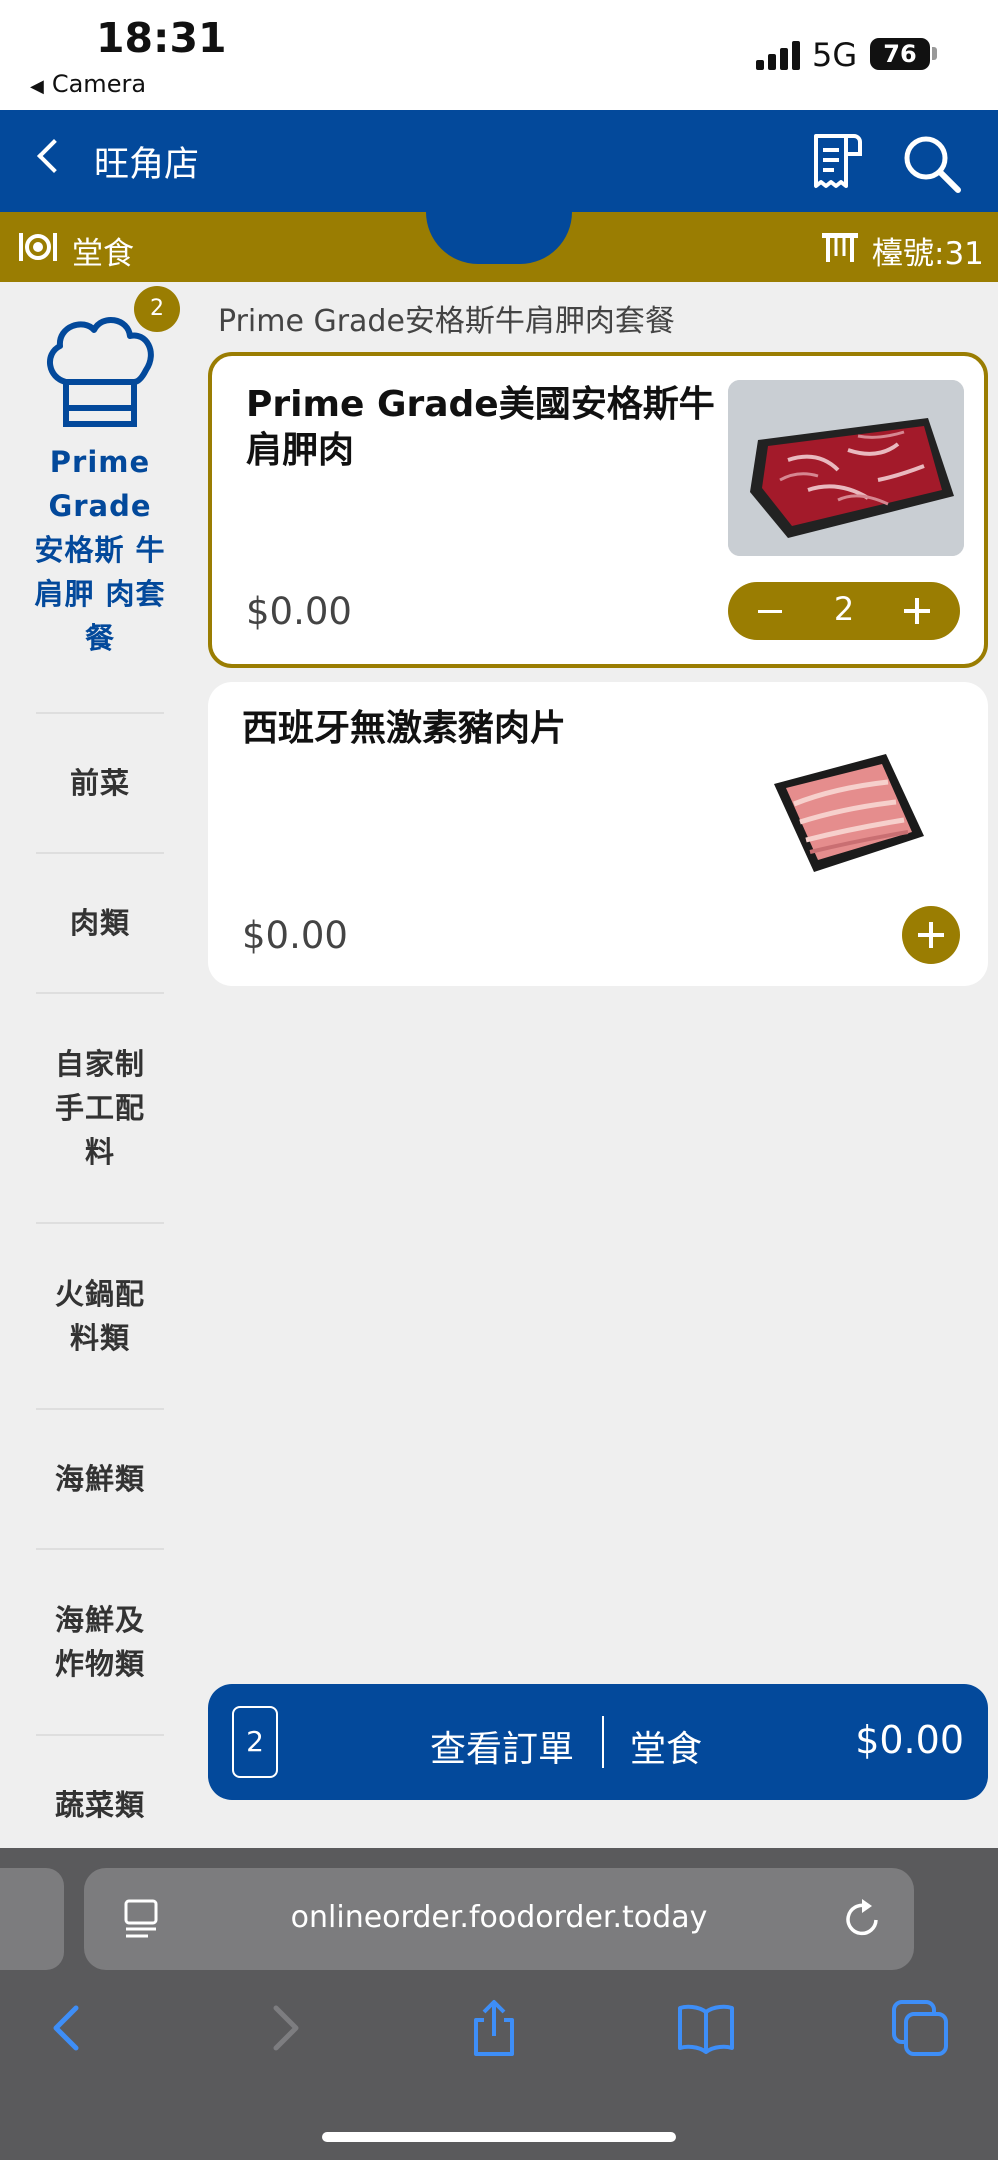 The image size is (998, 2160). I want to click on order-mode-label: 堂食, so click(666, 1749).